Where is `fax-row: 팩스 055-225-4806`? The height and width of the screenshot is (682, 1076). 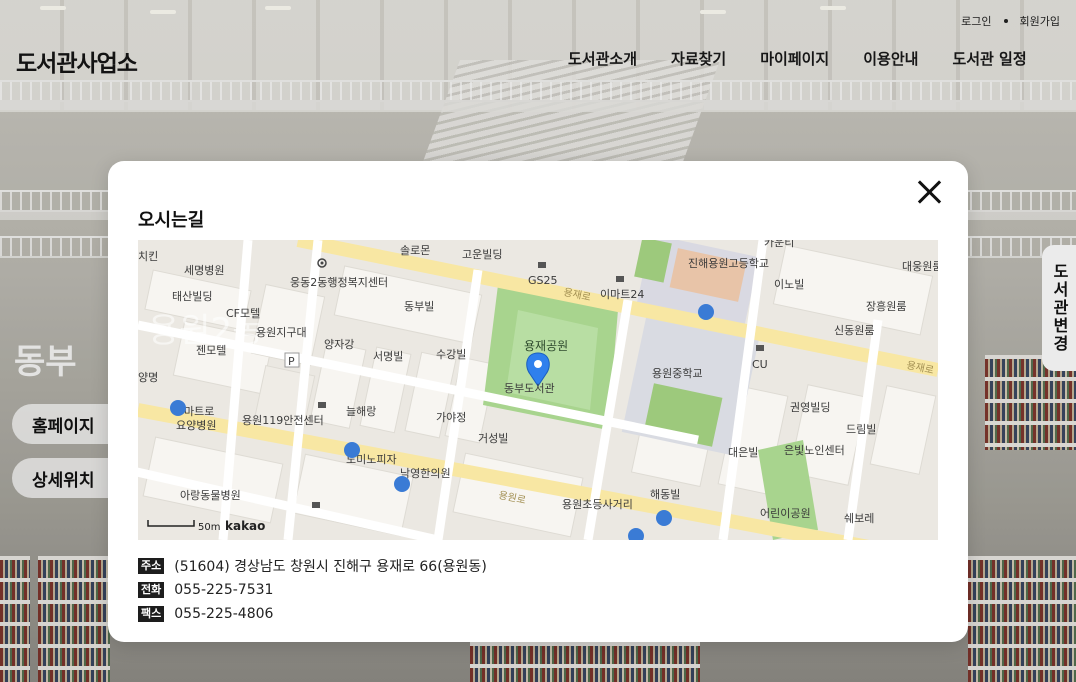 fax-row: 팩스 055-225-4806 is located at coordinates (312, 614).